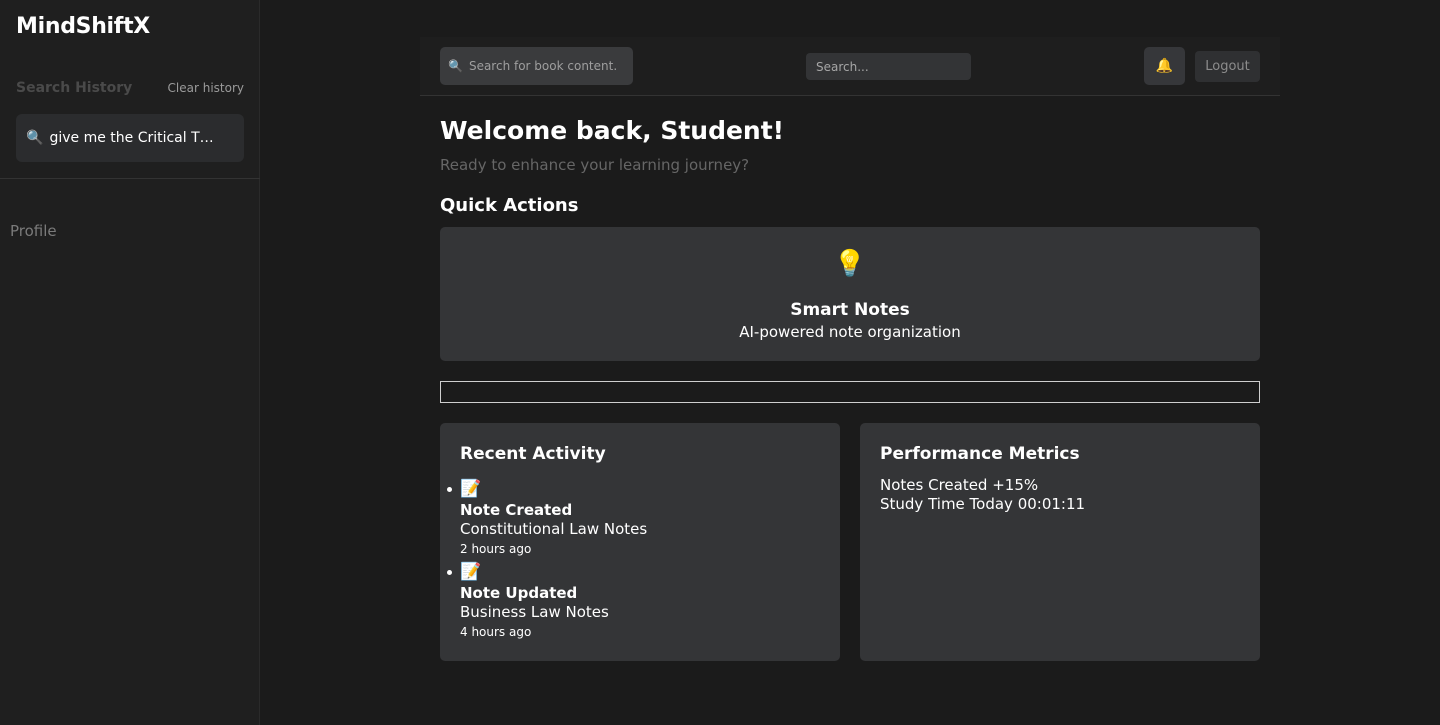 The width and height of the screenshot is (1440, 725). What do you see at coordinates (983, 504) in the screenshot?
I see `metric-study-time: Study Time Today 00:01:11` at bounding box center [983, 504].